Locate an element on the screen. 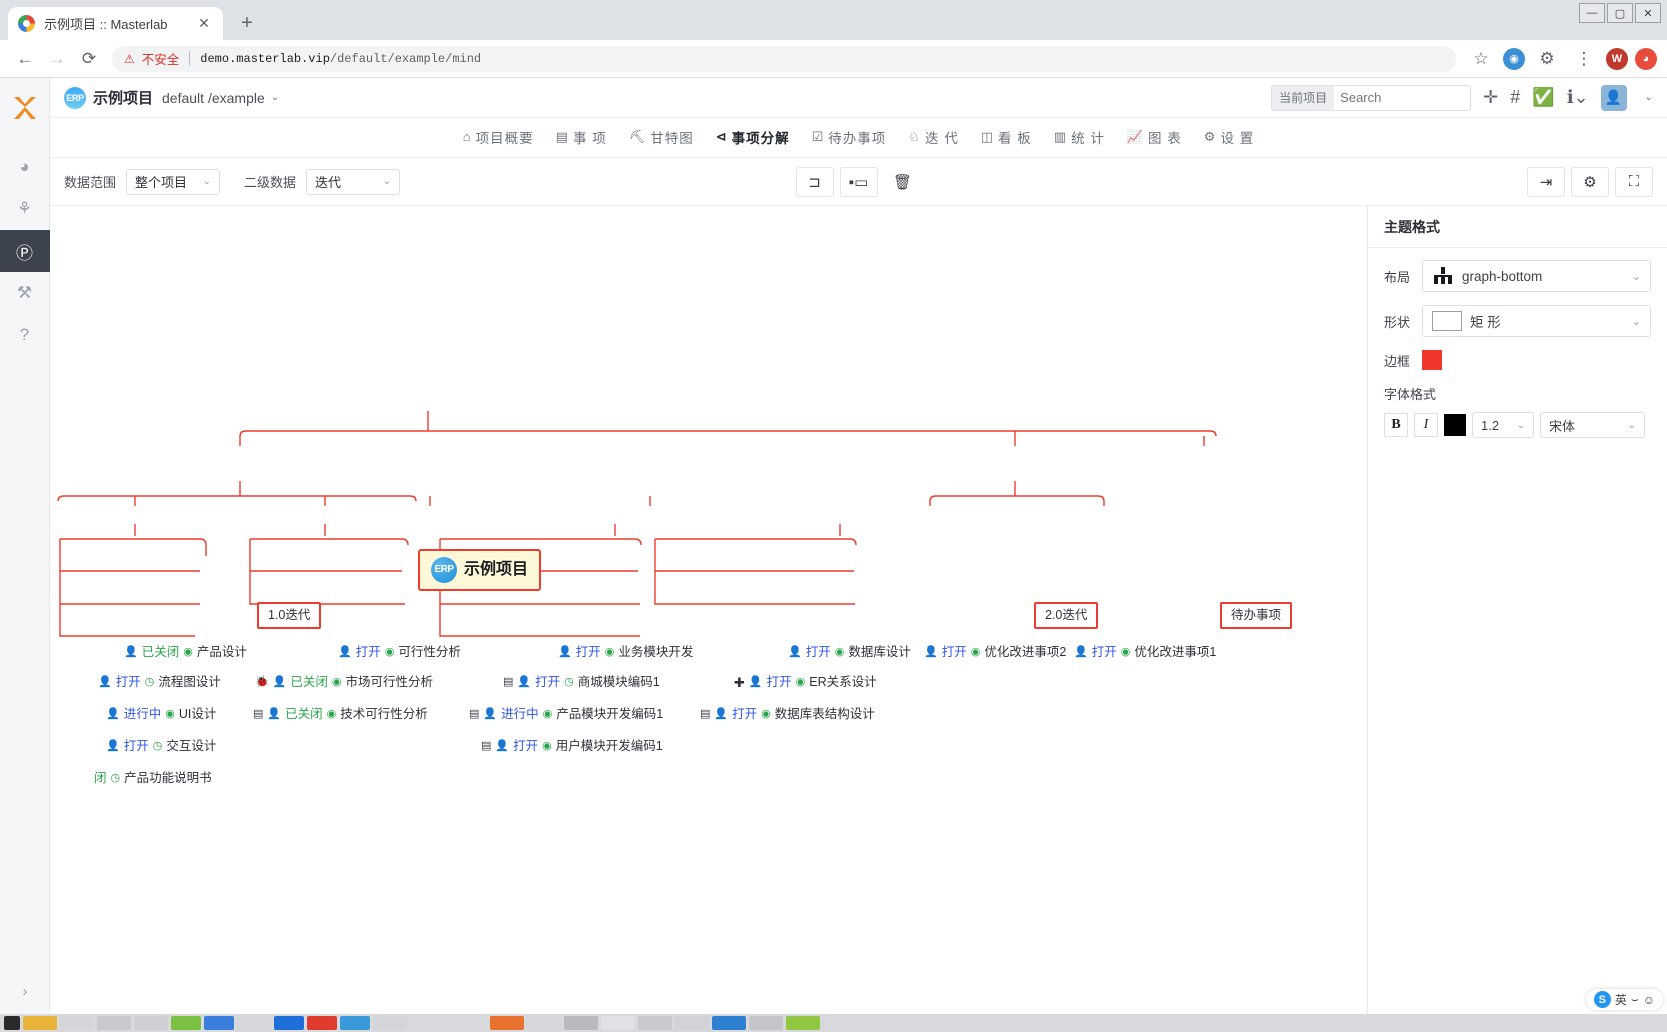 Image resolution: width=1667 pixels, height=1032 pixels. shape-select: 矩 形 ⌄ is located at coordinates (1536, 321).